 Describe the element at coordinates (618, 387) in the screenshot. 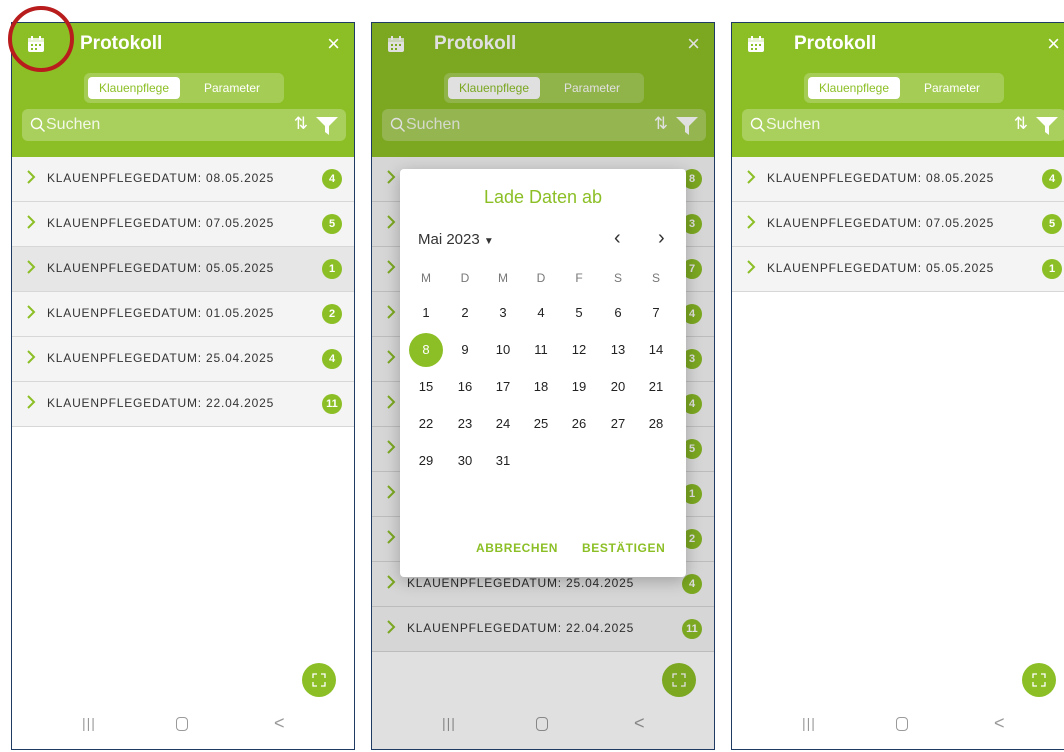

I see `calendar-day: 20` at that location.